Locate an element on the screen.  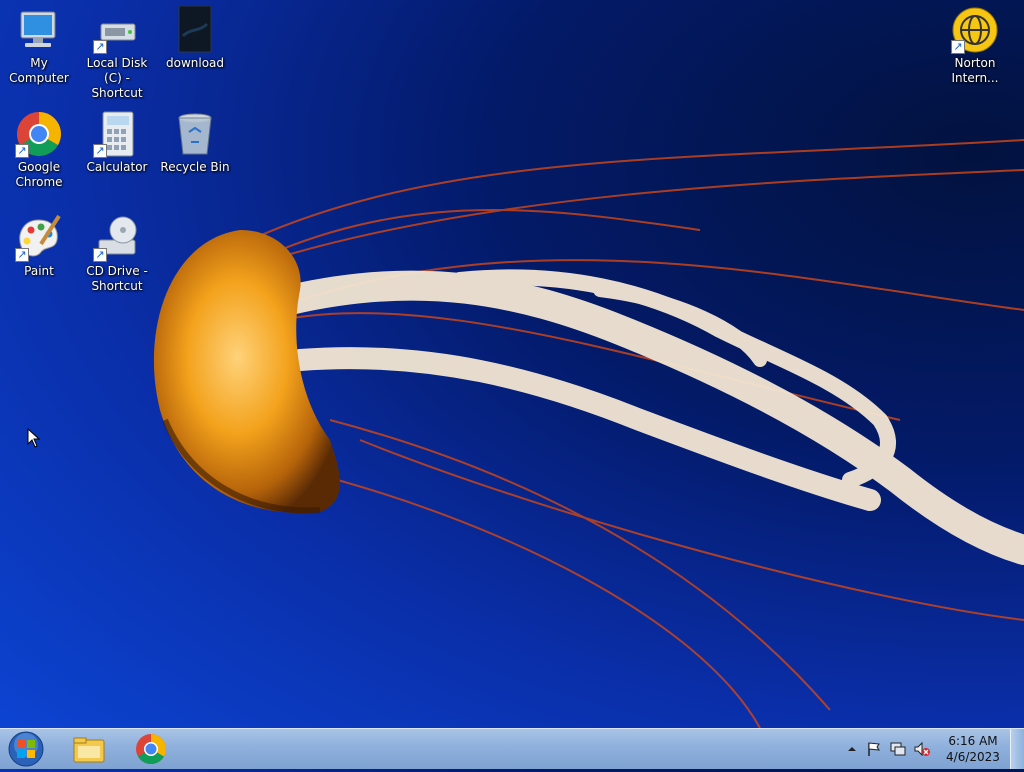
show-desktop-button is located at coordinates (1017, 749).